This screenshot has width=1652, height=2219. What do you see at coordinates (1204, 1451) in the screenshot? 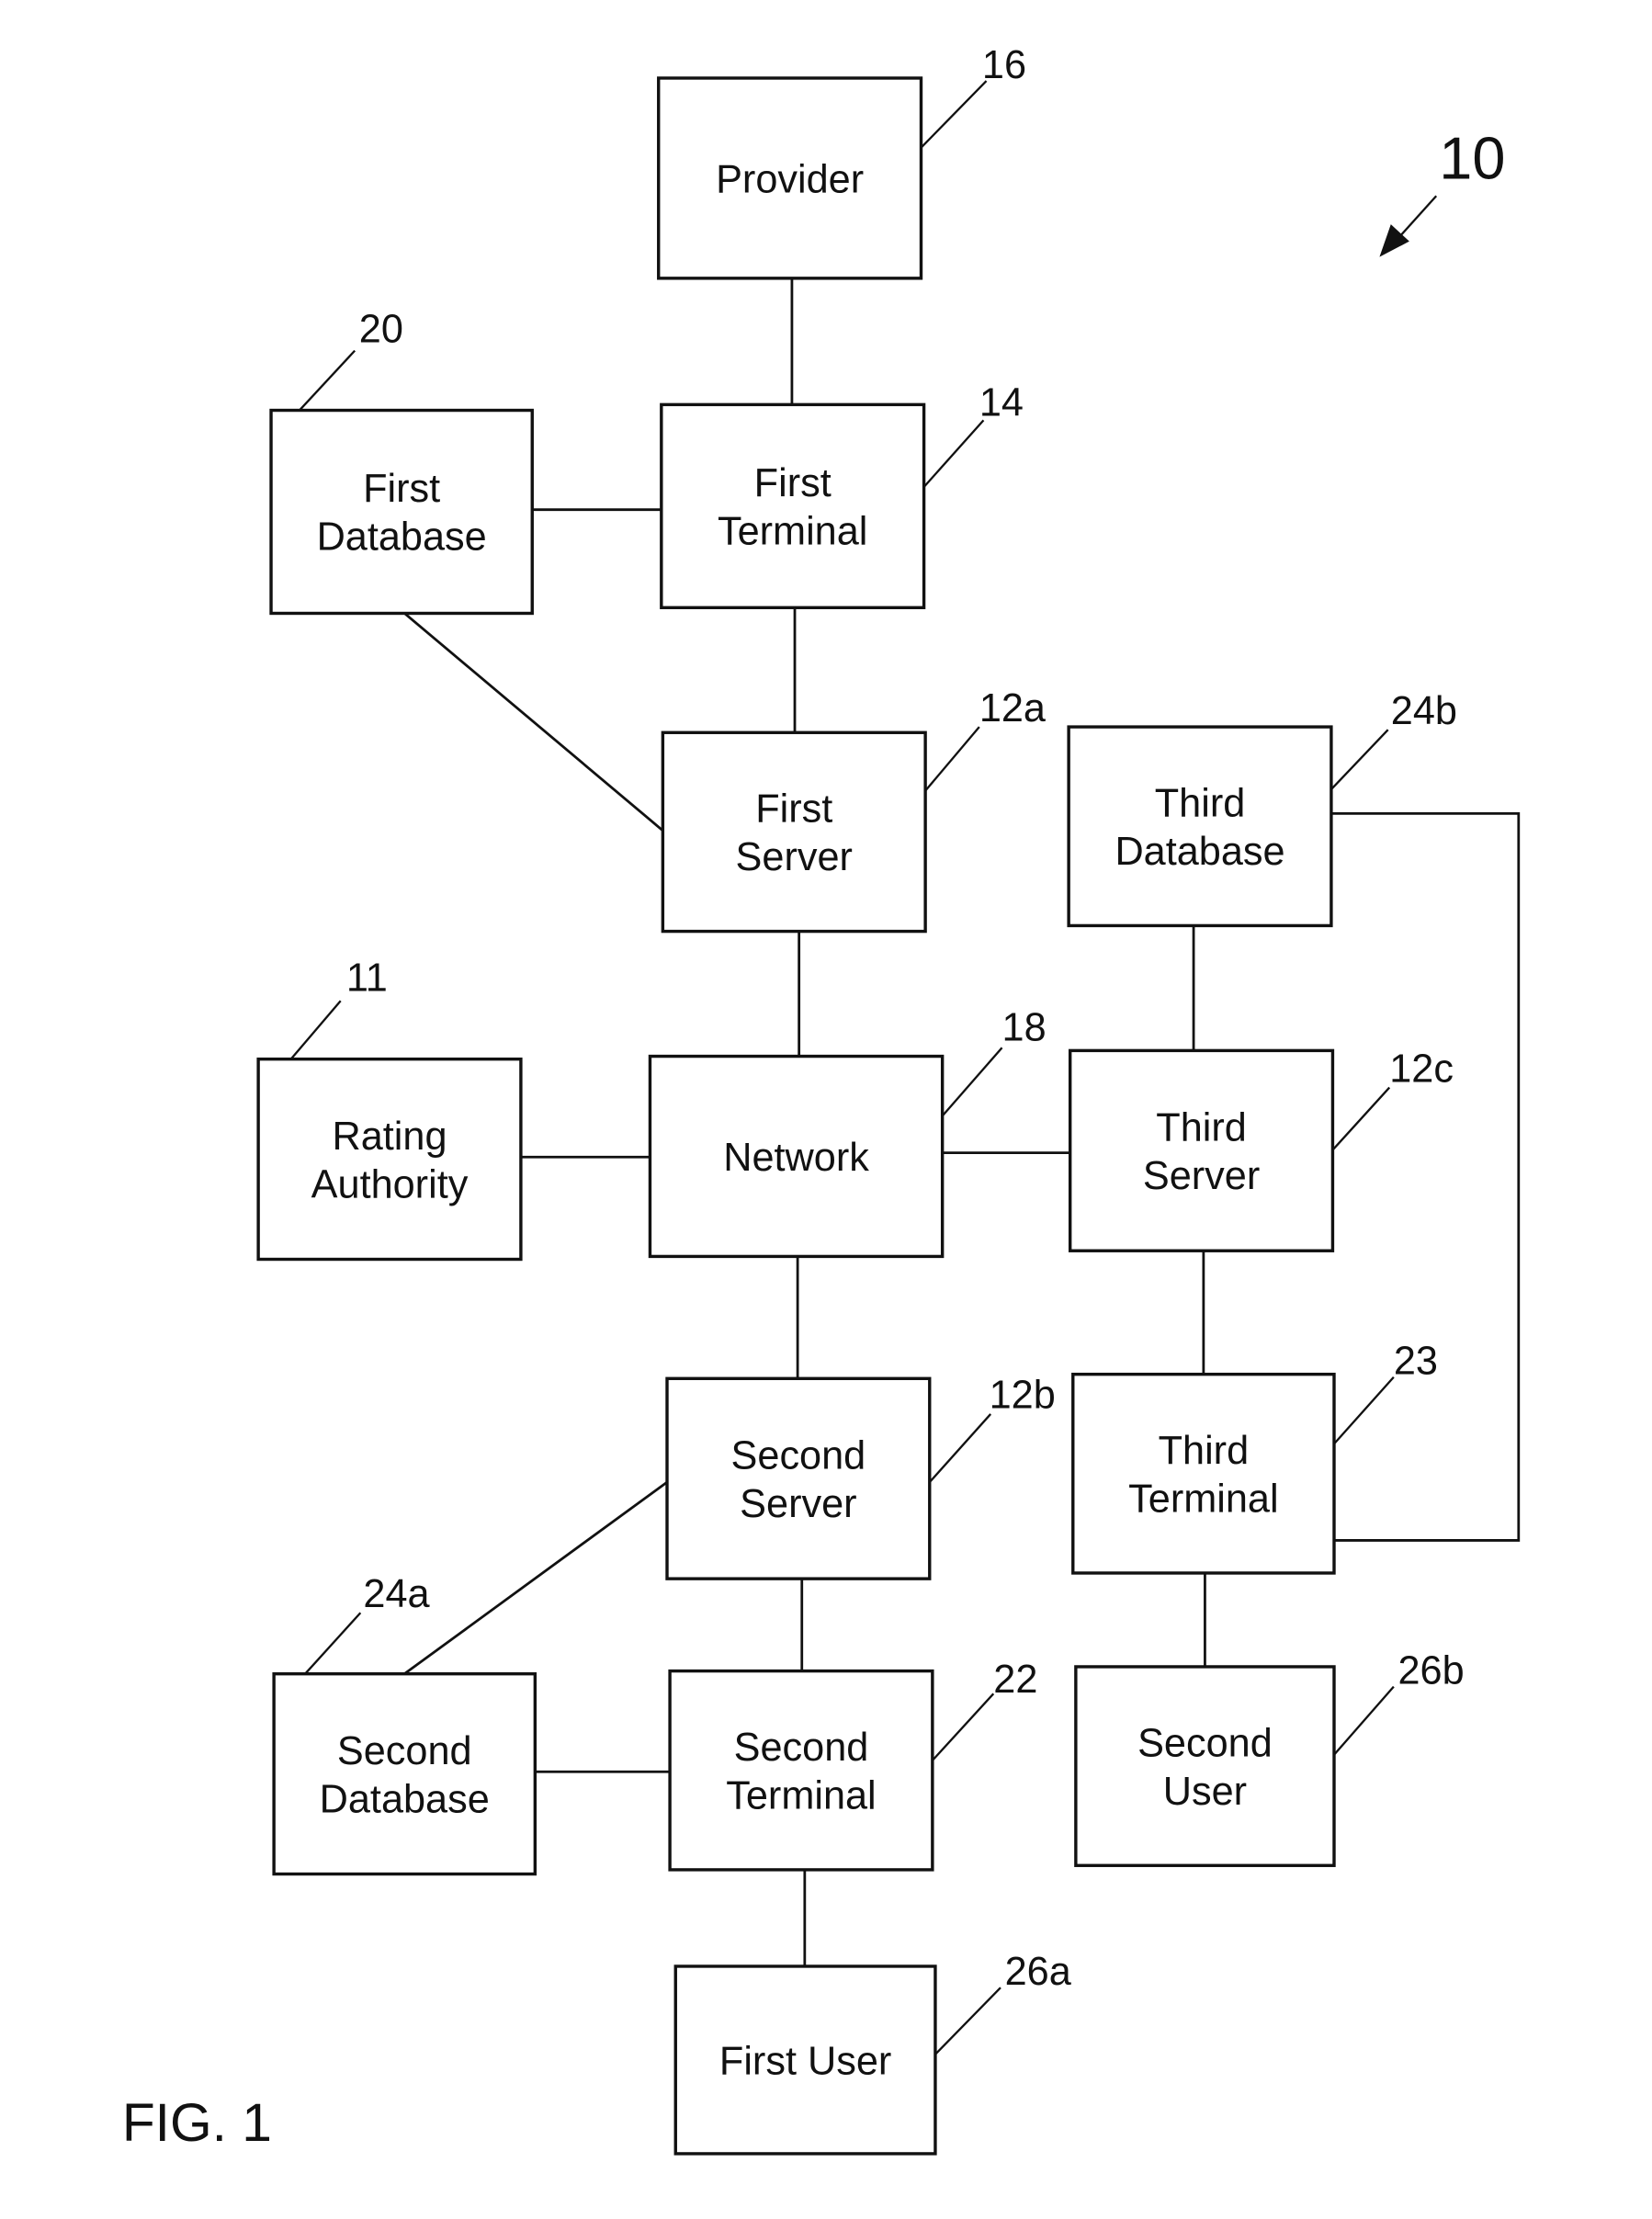
I see `third-terminal-label-line: Third` at bounding box center [1204, 1451].